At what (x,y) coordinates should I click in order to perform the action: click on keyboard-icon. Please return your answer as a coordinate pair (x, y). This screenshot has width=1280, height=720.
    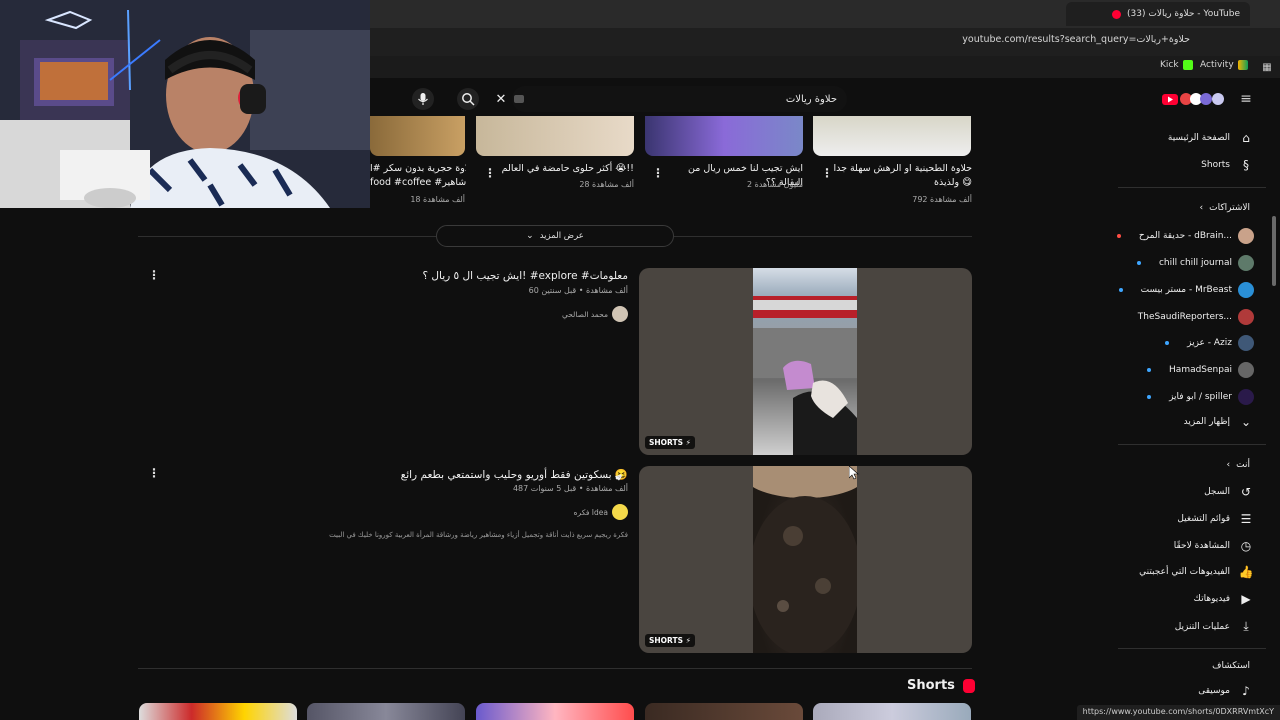
    Looking at the image, I should click on (519, 99).